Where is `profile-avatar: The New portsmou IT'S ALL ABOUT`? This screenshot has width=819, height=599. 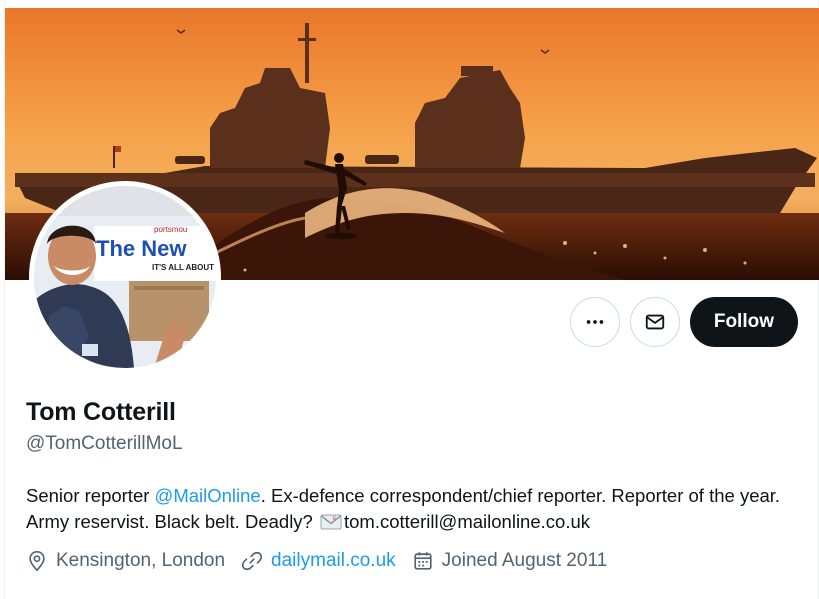
profile-avatar: The New portsmou IT'S ALL ABOUT is located at coordinates (125, 277).